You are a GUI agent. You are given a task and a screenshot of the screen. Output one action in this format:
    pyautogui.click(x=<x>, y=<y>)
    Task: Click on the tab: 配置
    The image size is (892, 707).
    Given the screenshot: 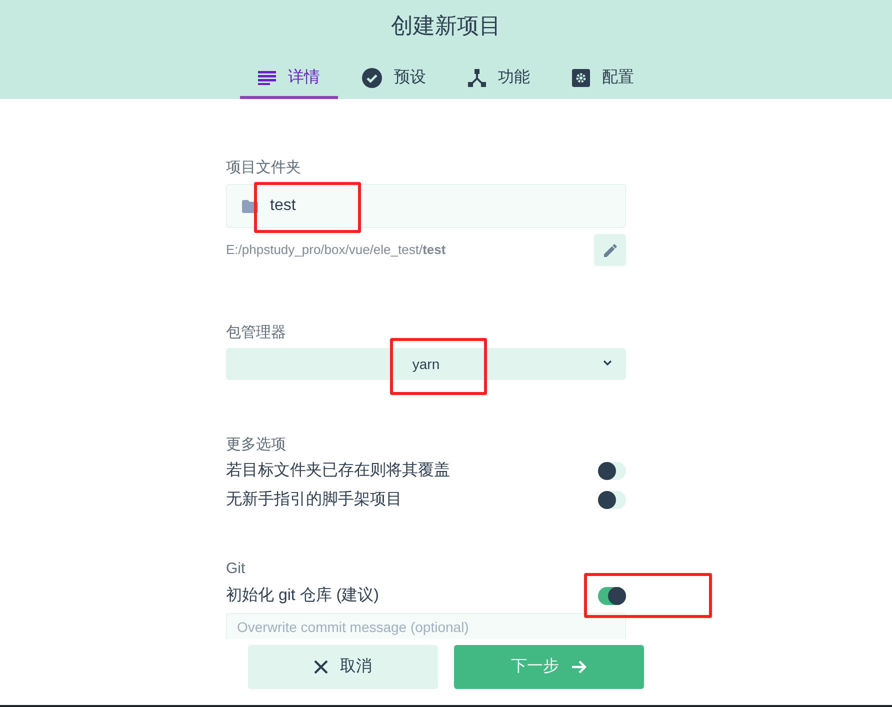 What is the action you would take?
    pyautogui.click(x=603, y=79)
    